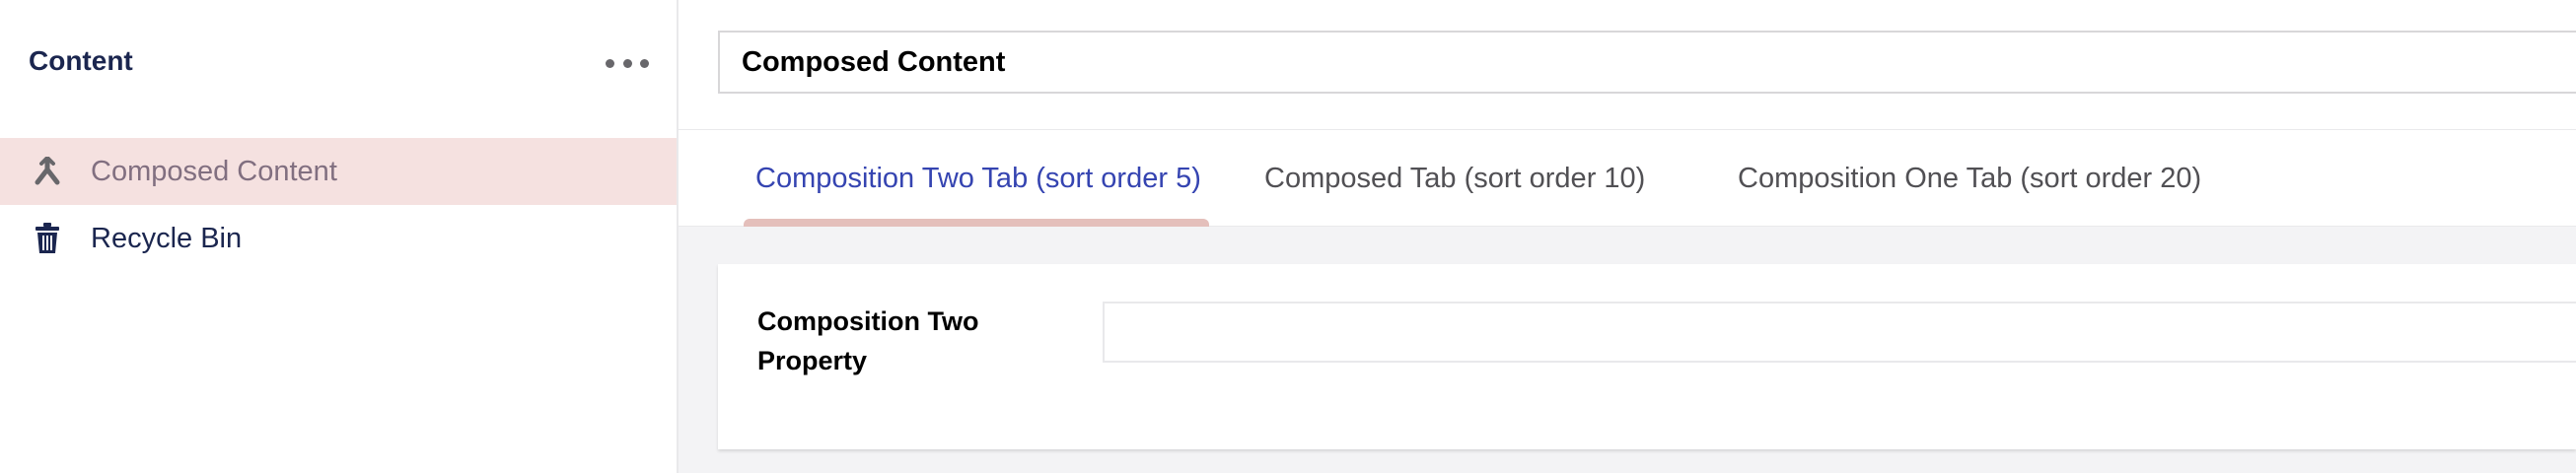  What do you see at coordinates (976, 223) in the screenshot?
I see `active-tab-indicator` at bounding box center [976, 223].